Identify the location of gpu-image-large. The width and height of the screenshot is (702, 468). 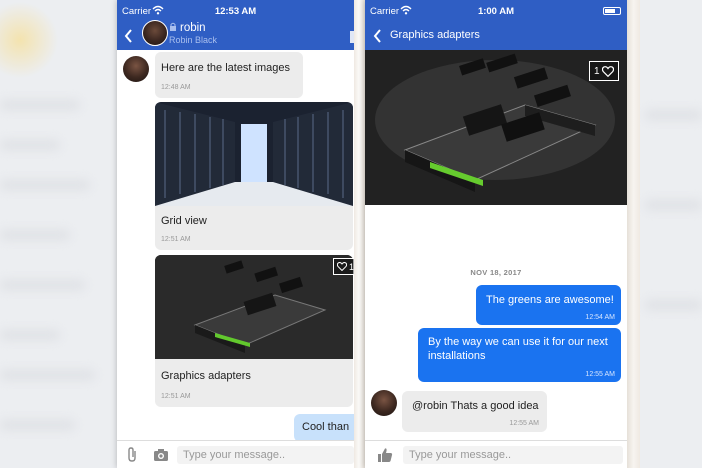
(496, 127).